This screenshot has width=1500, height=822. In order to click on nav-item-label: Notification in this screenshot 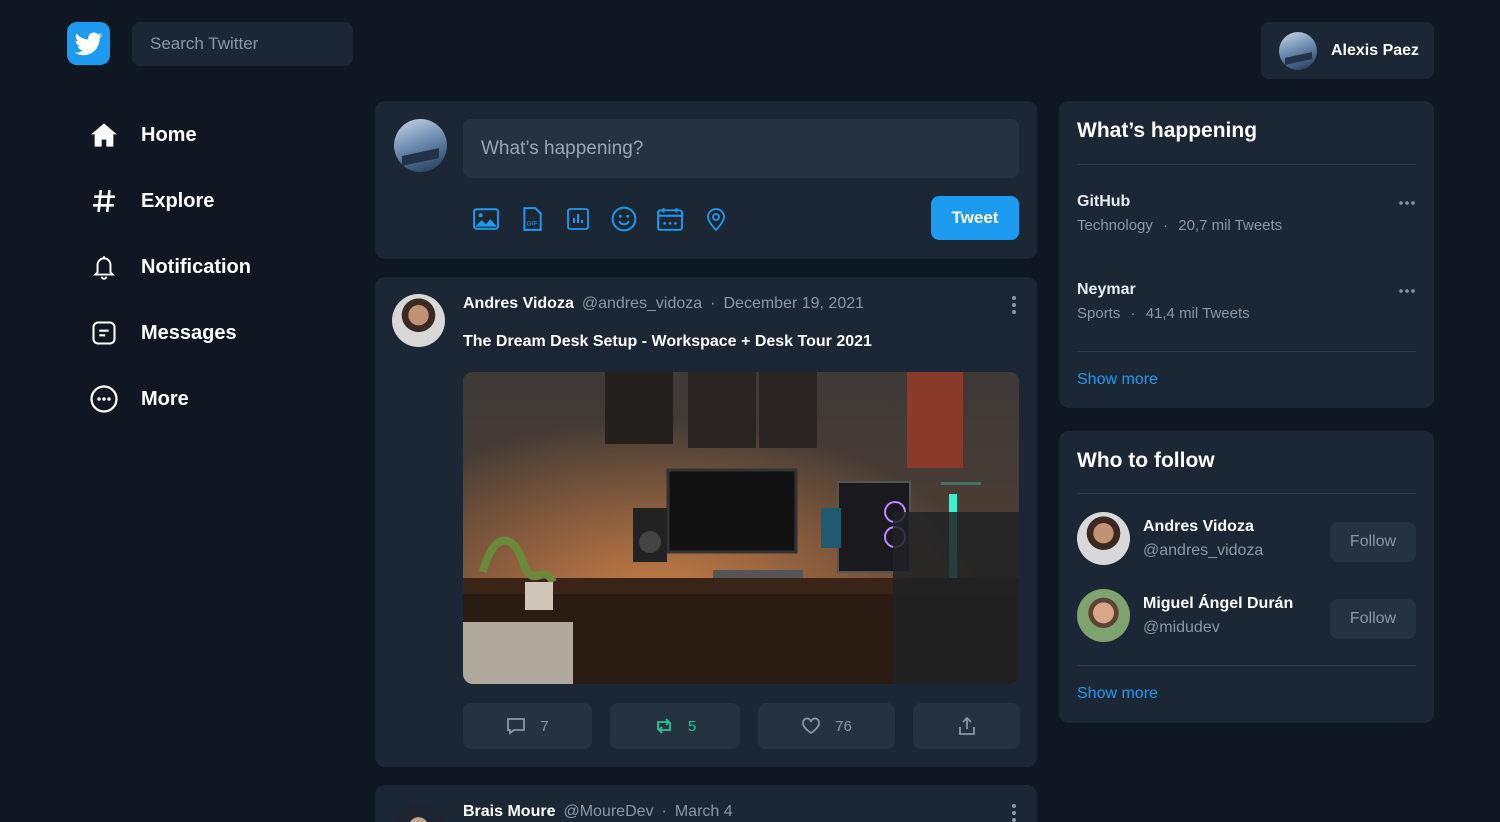, I will do `click(196, 266)`.